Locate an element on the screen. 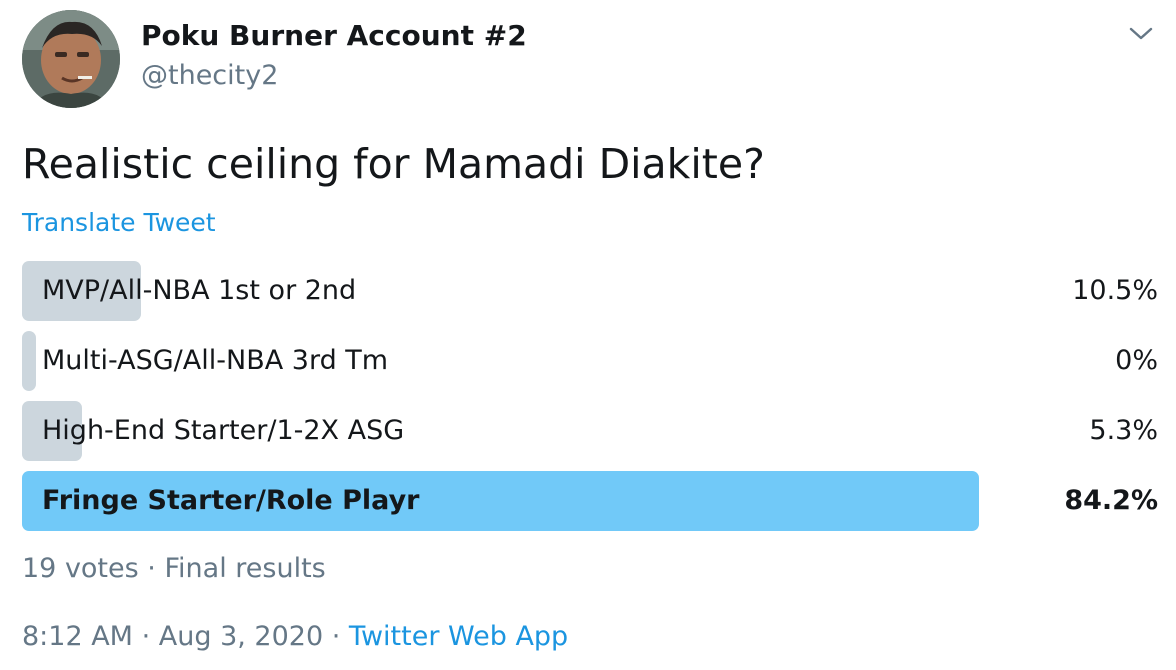 Image resolution: width=1176 pixels, height=670 pixels. tweet-text: Realistic ceiling for Mamadi Diakite? is located at coordinates (393, 164).